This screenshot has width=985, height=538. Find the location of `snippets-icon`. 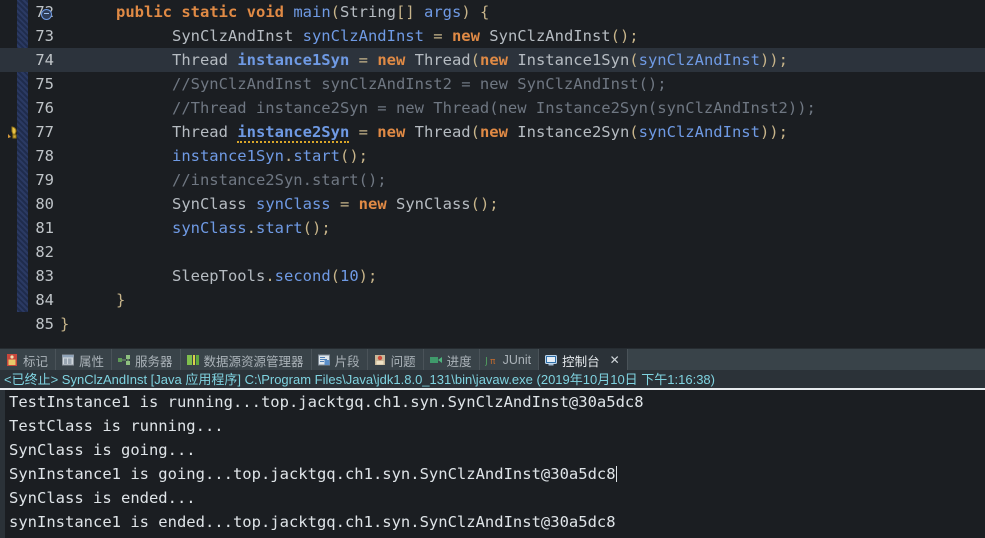

snippets-icon is located at coordinates (324, 360).